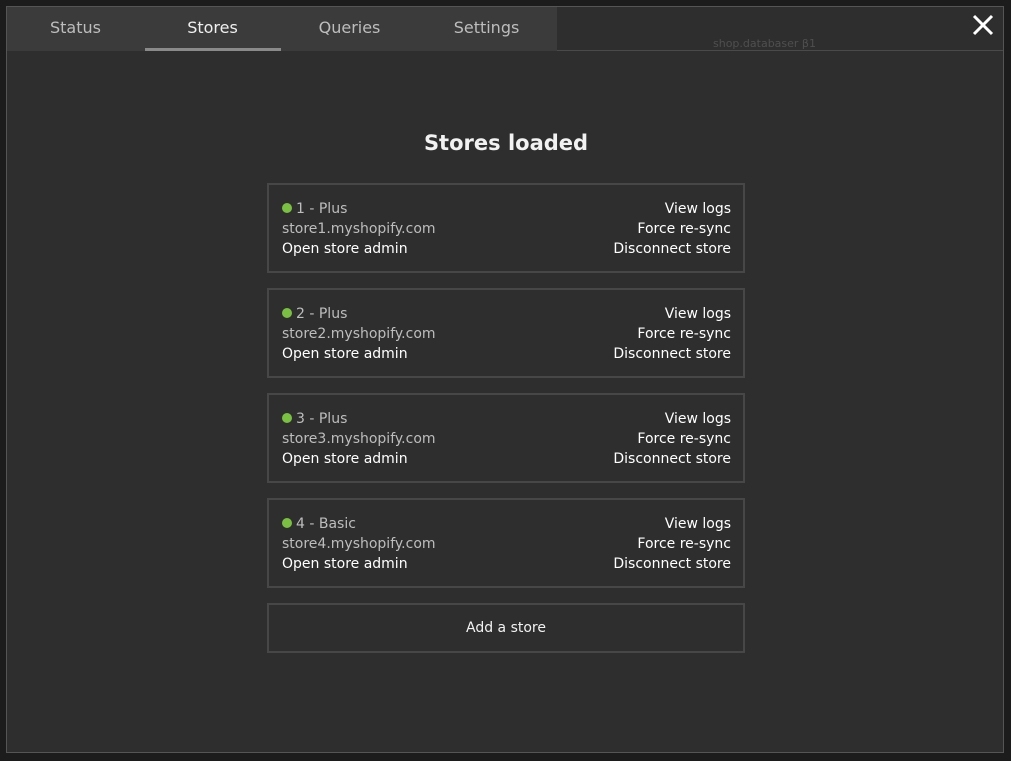  Describe the element at coordinates (780, 50) in the screenshot. I see `tab-divider` at that location.